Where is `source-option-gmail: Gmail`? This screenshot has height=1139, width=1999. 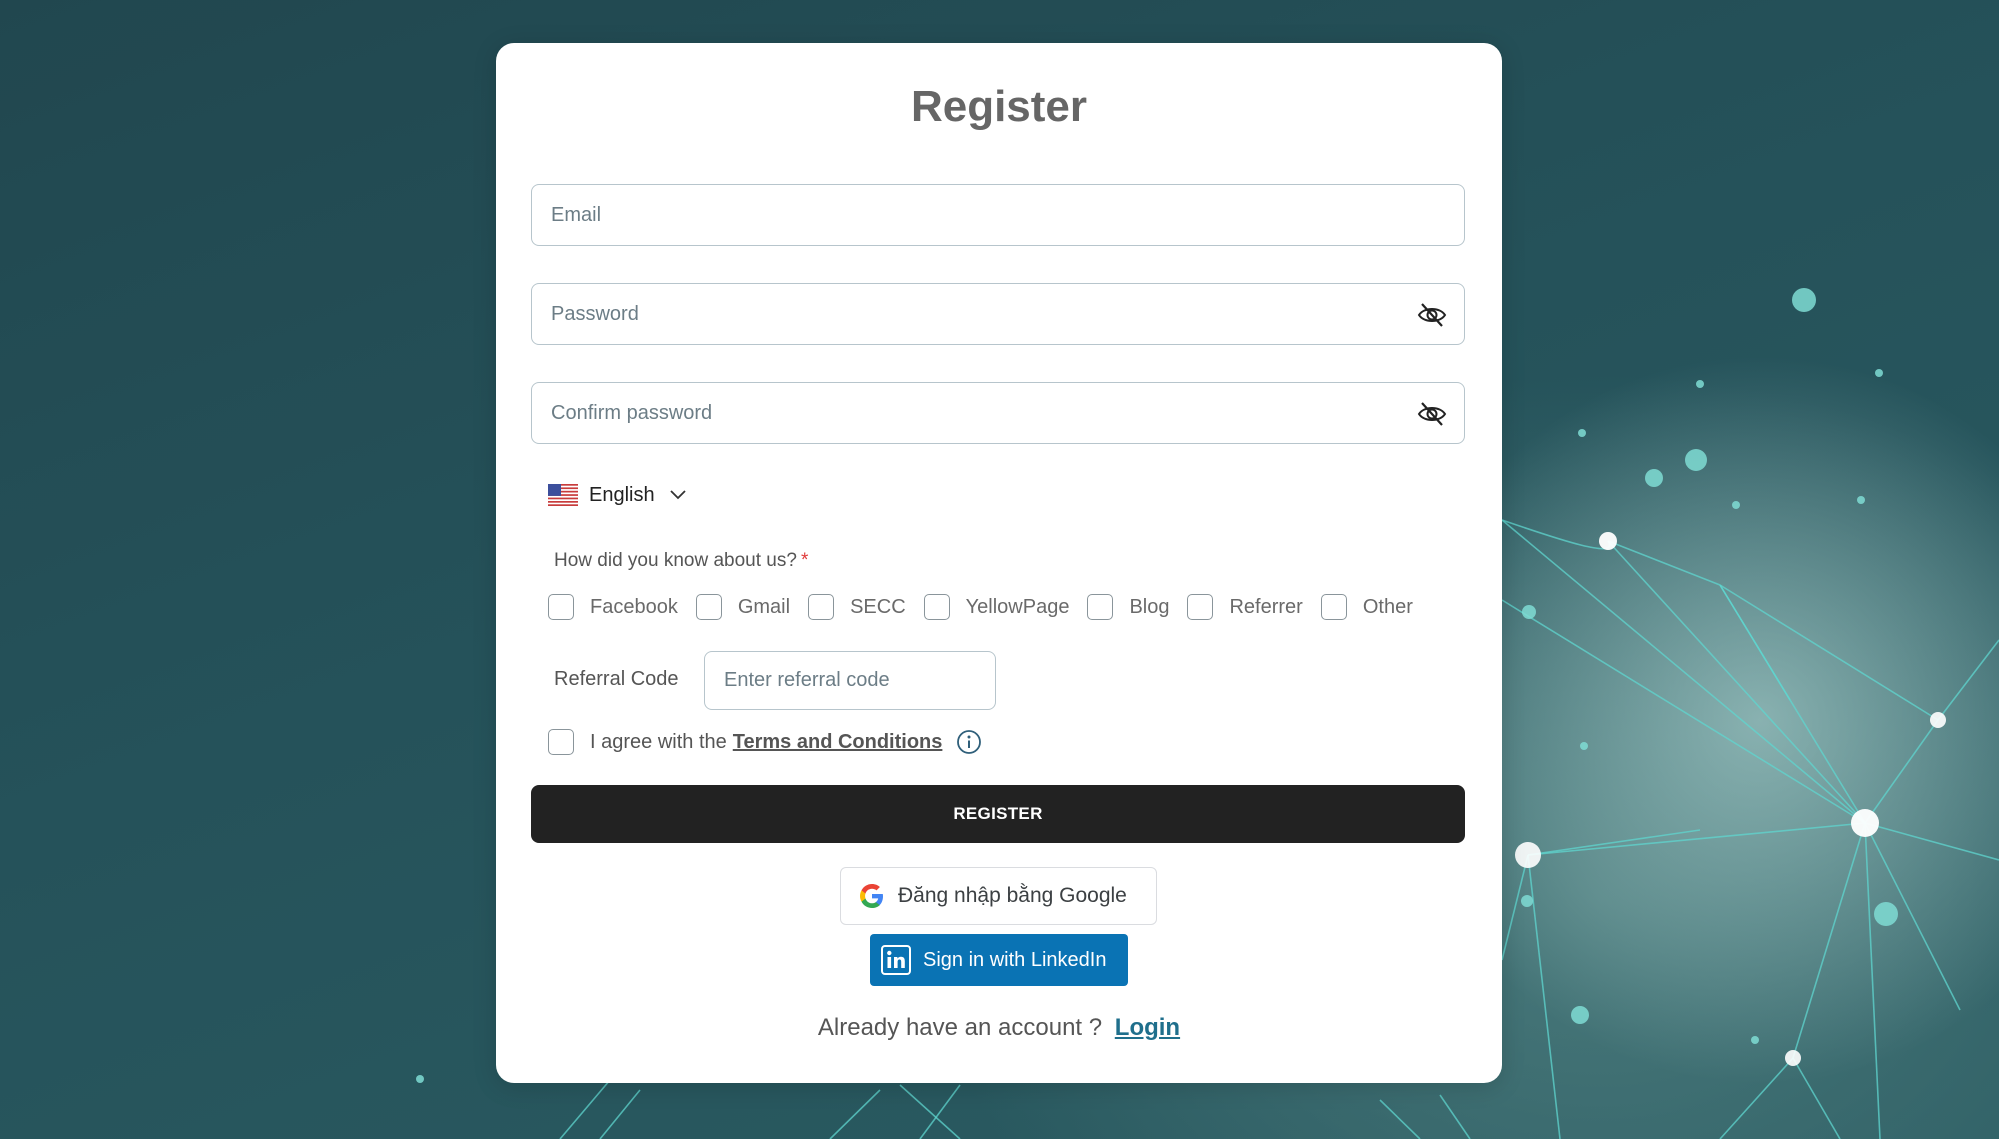
source-option-gmail: Gmail is located at coordinates (743, 607).